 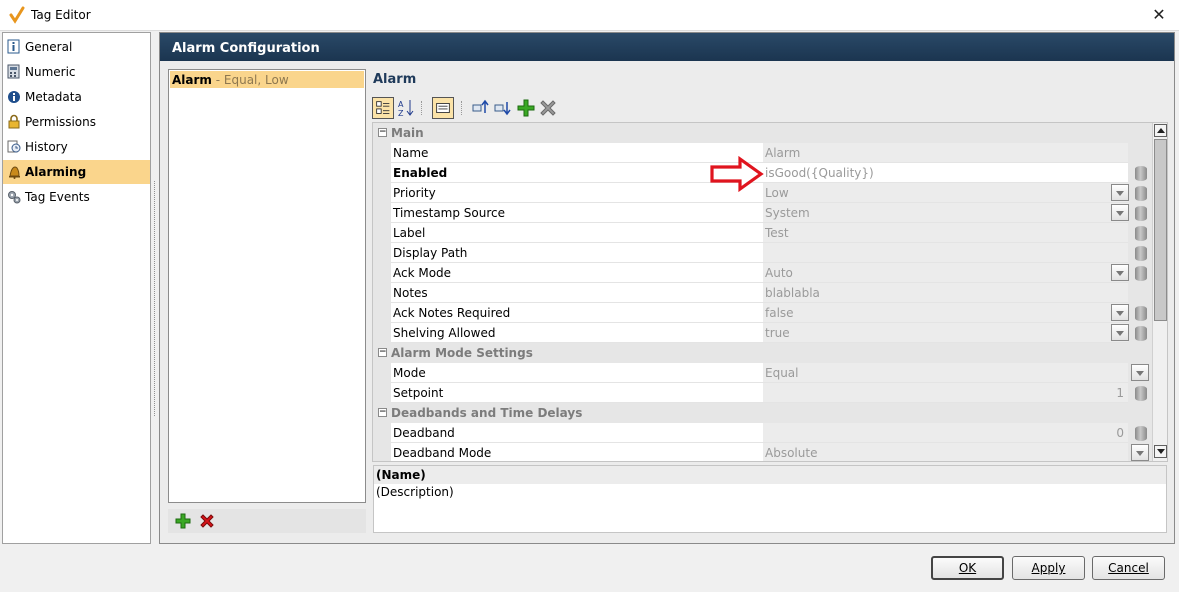 What do you see at coordinates (14, 172) in the screenshot?
I see `bell-icon` at bounding box center [14, 172].